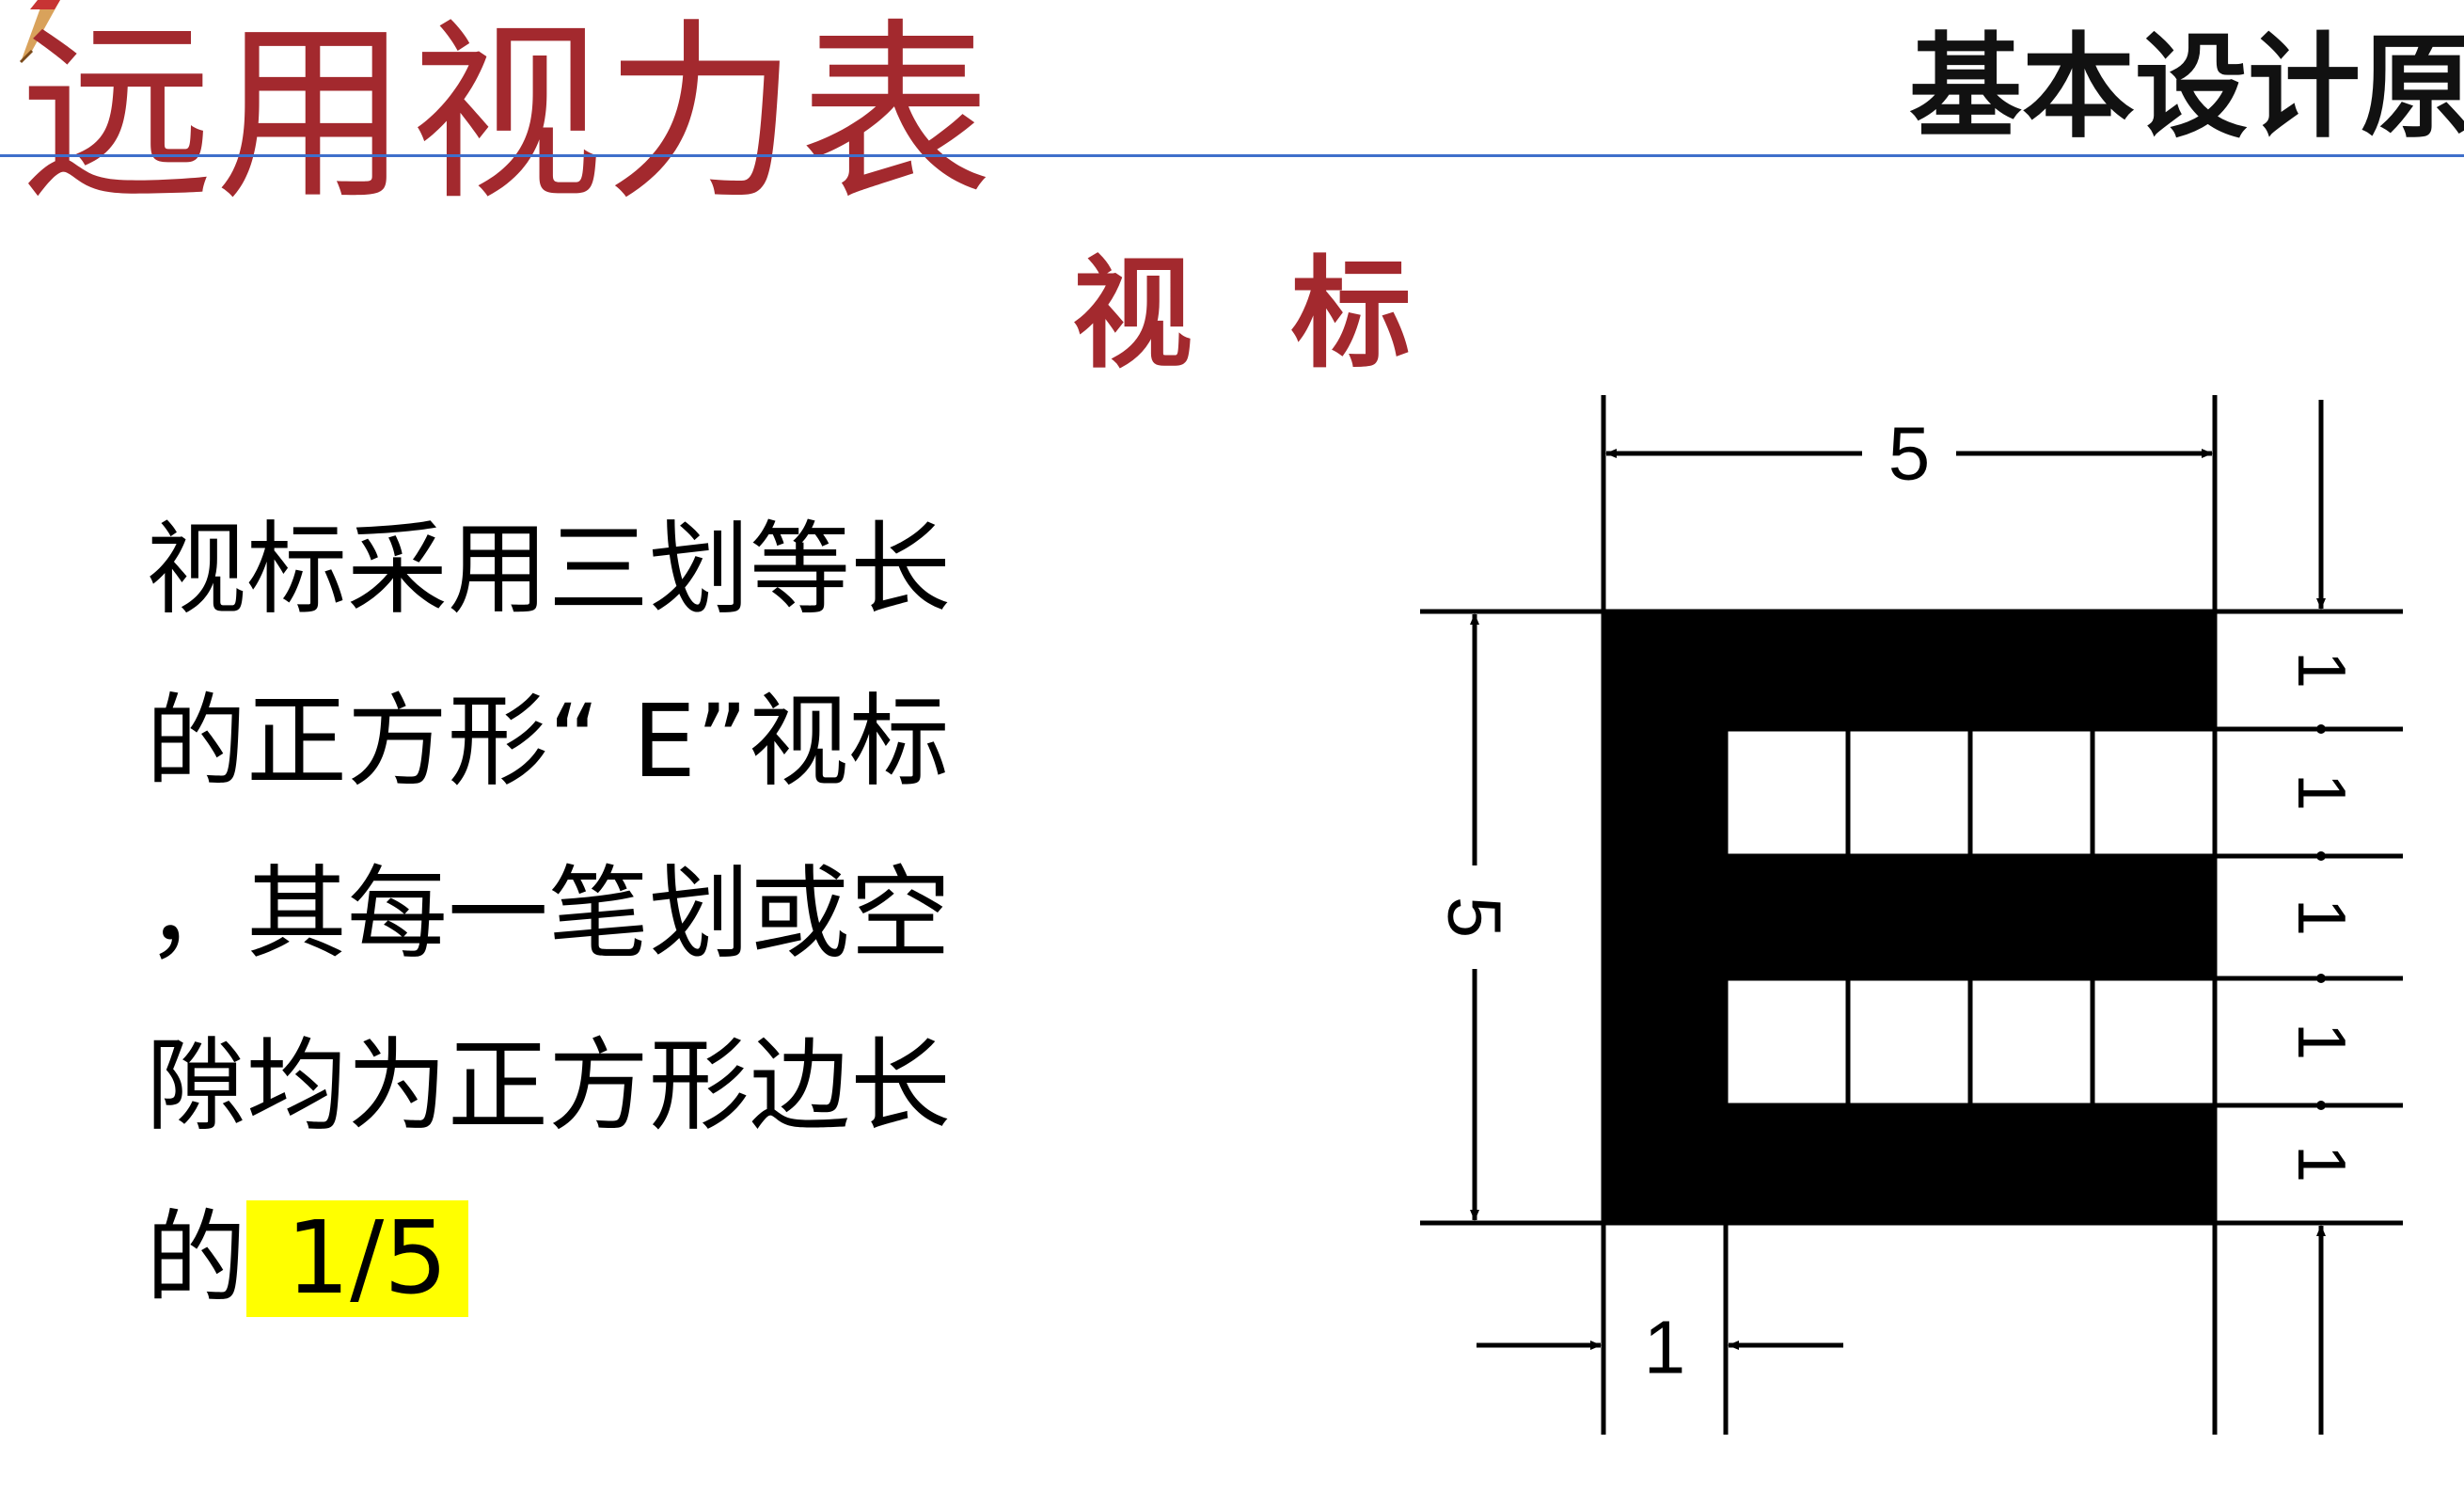 This screenshot has height=1492, width=2464. Describe the element at coordinates (2186, 88) in the screenshot. I see `section-header: 基本设计原` at that location.